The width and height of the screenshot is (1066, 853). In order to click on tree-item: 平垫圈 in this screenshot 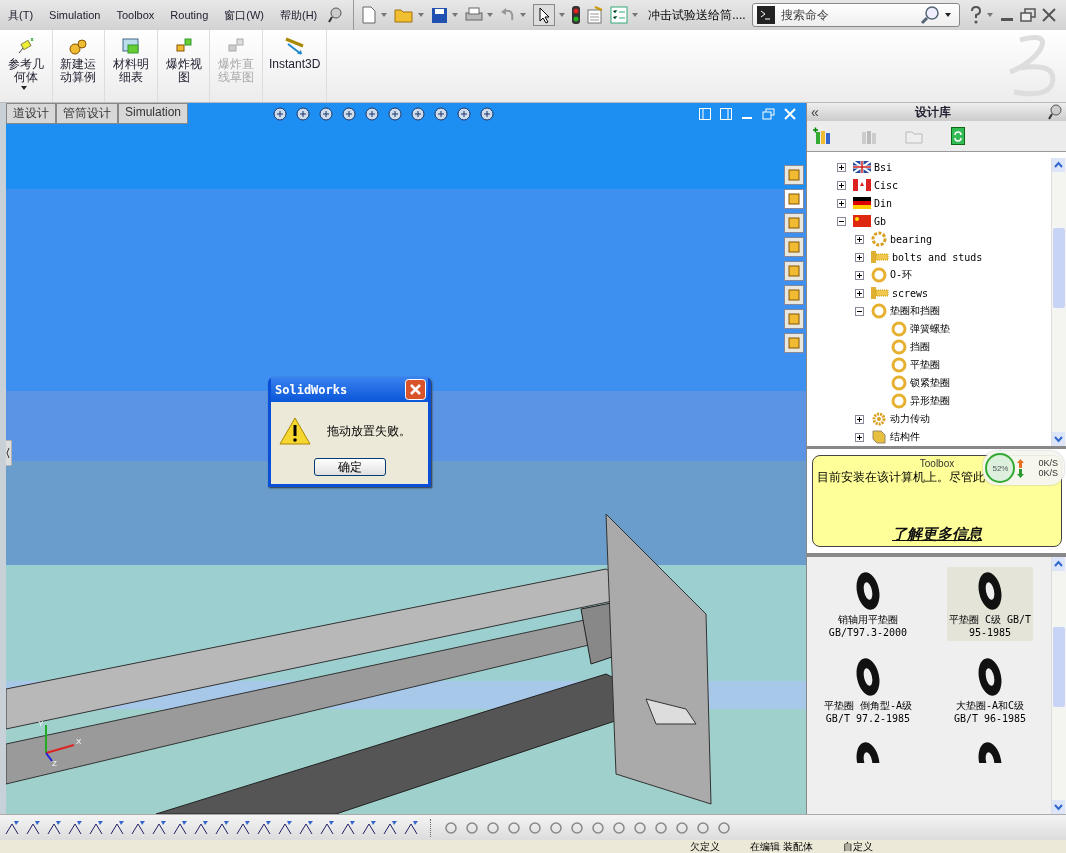, I will do `click(925, 365)`.